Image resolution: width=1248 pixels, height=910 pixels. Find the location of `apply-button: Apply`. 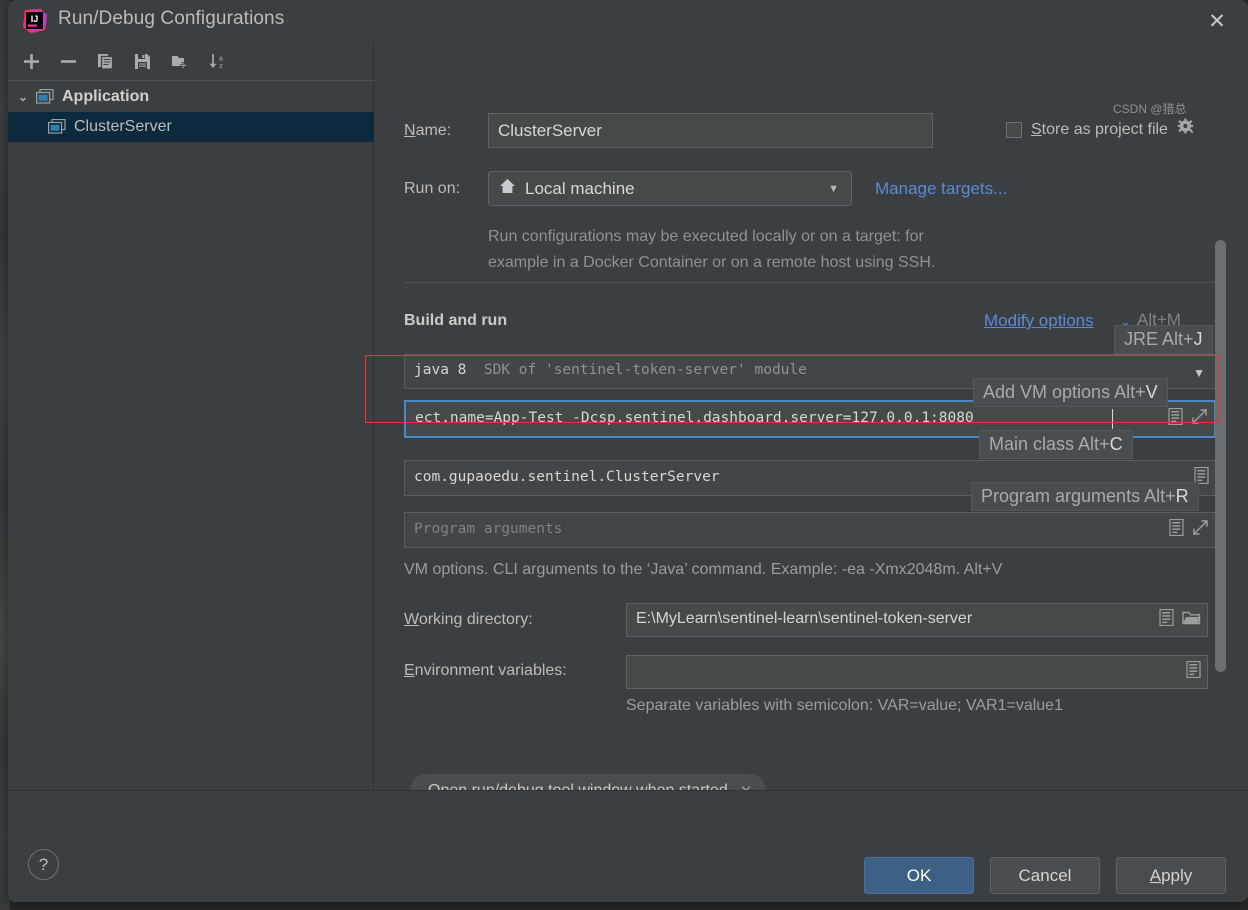

apply-button: Apply is located at coordinates (1171, 875).